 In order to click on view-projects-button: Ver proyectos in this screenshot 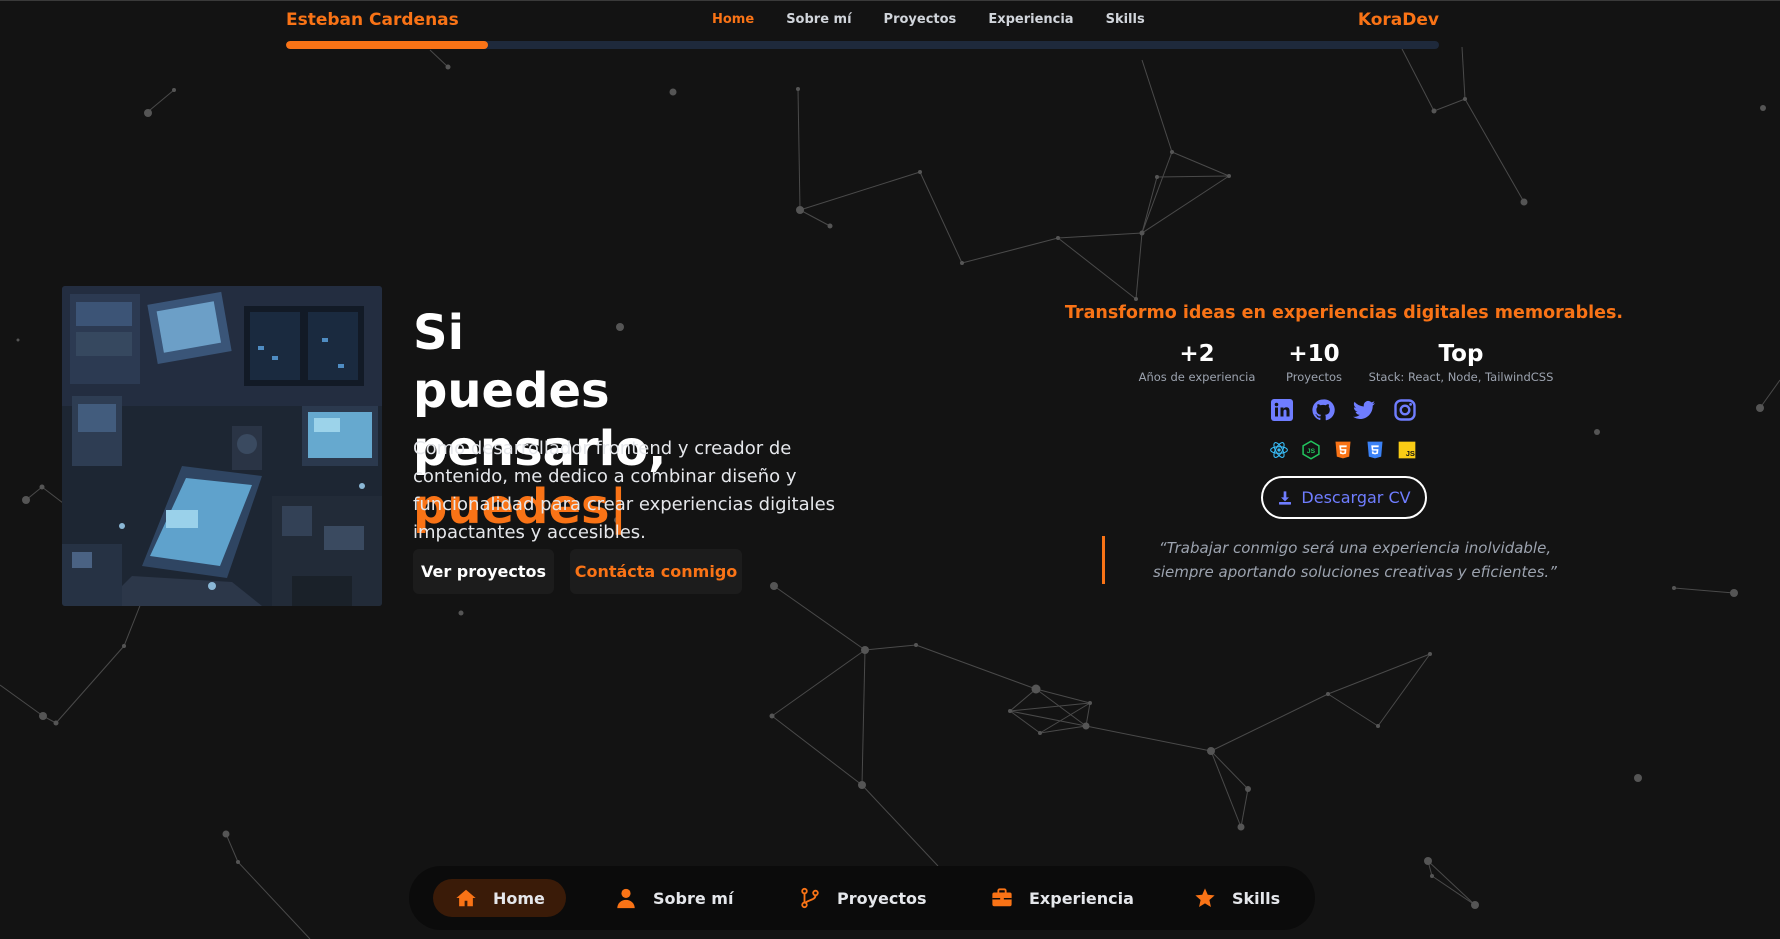, I will do `click(483, 571)`.